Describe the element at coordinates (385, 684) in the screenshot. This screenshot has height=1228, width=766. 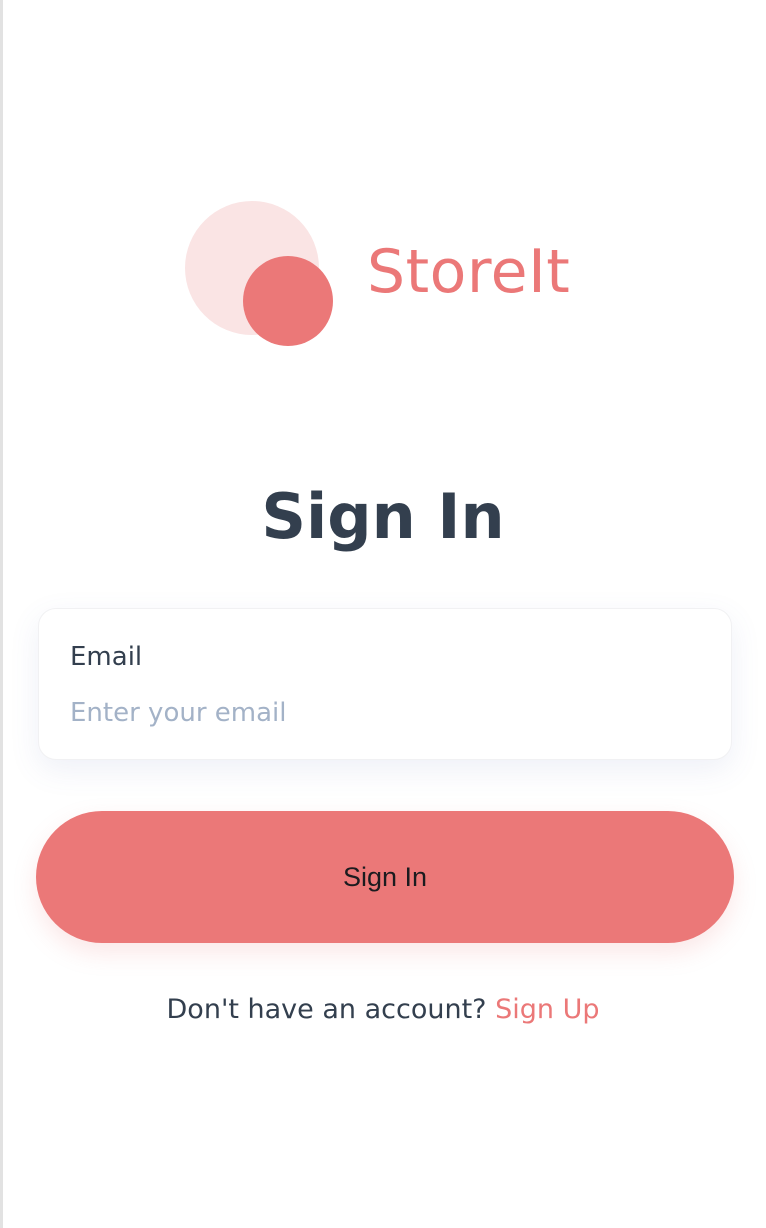
I see `email-field-card: Email` at that location.